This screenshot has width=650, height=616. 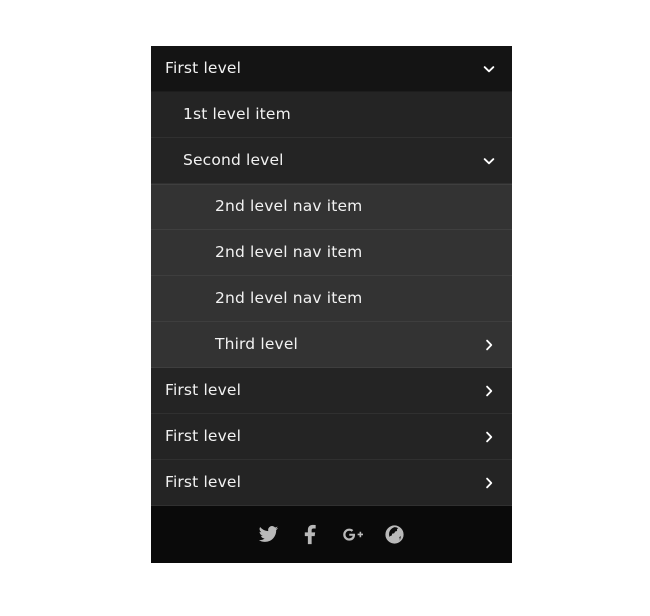 I want to click on nav-item-first-level-header: First level, so click(x=331, y=69).